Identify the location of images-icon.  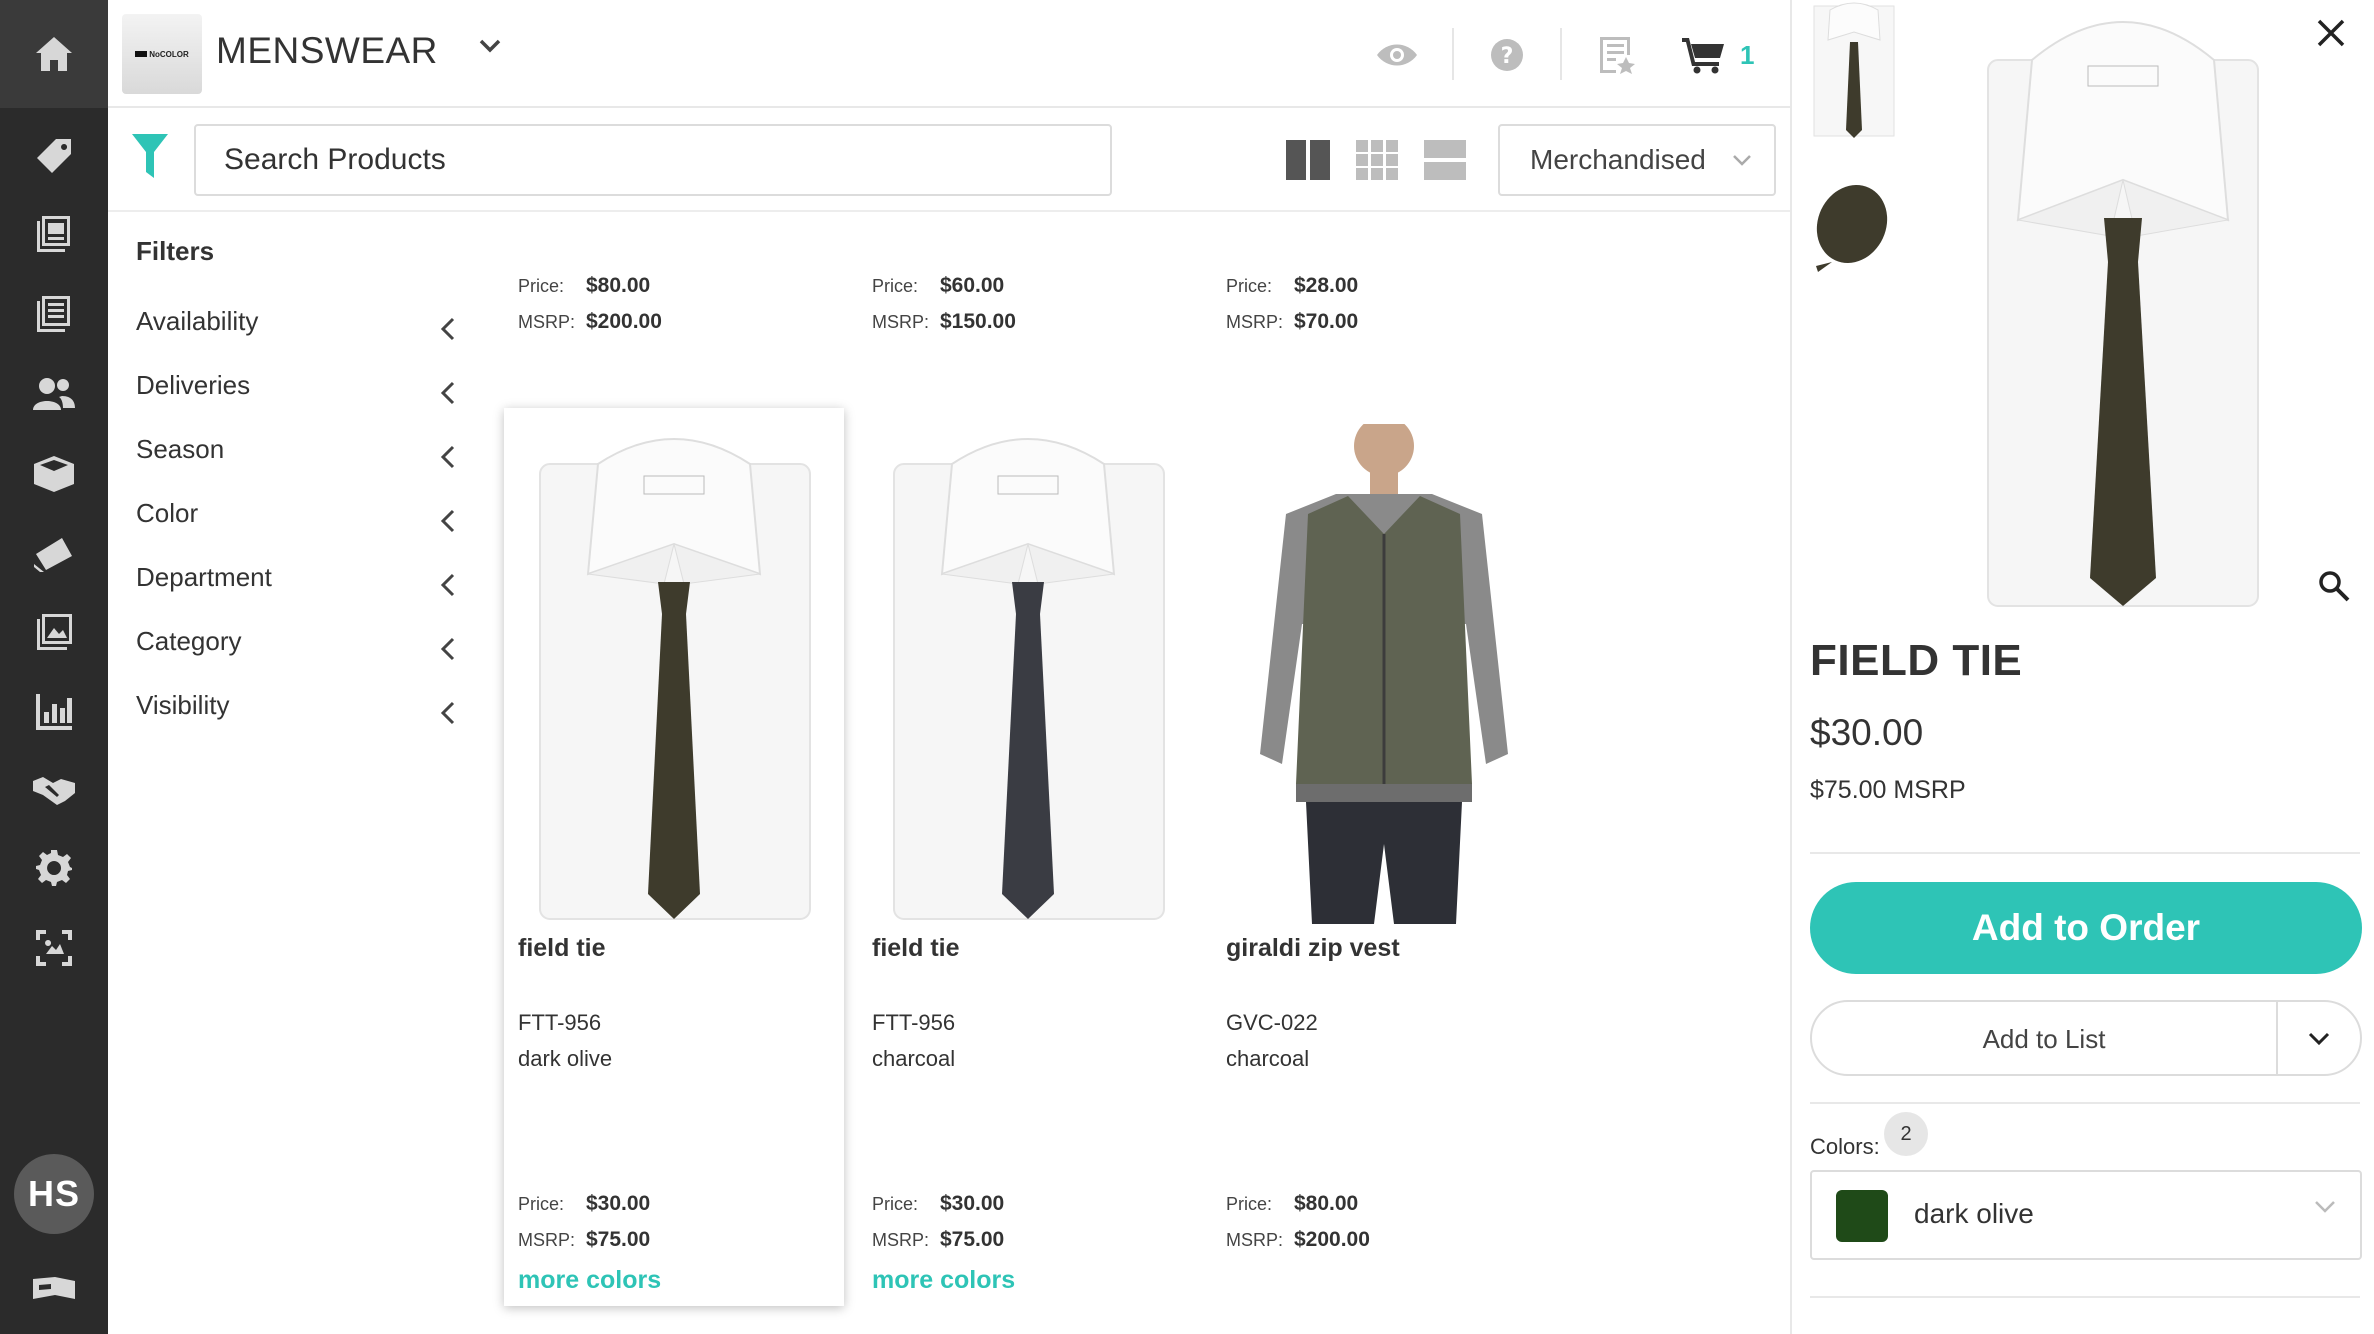
(54, 632).